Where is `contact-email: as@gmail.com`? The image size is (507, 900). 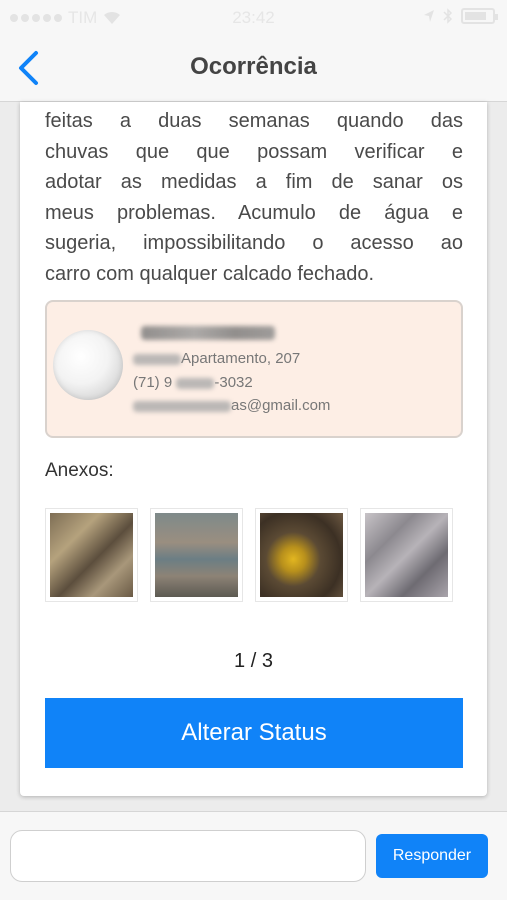 contact-email: as@gmail.com is located at coordinates (231, 405).